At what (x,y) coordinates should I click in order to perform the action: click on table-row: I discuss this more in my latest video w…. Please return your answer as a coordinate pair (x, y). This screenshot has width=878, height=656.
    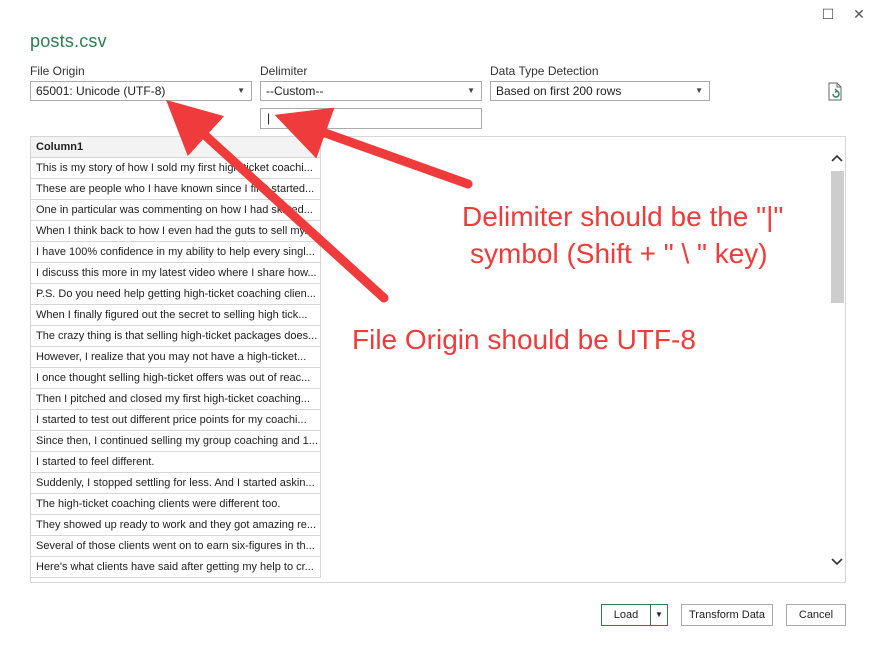
    Looking at the image, I should click on (176, 273).